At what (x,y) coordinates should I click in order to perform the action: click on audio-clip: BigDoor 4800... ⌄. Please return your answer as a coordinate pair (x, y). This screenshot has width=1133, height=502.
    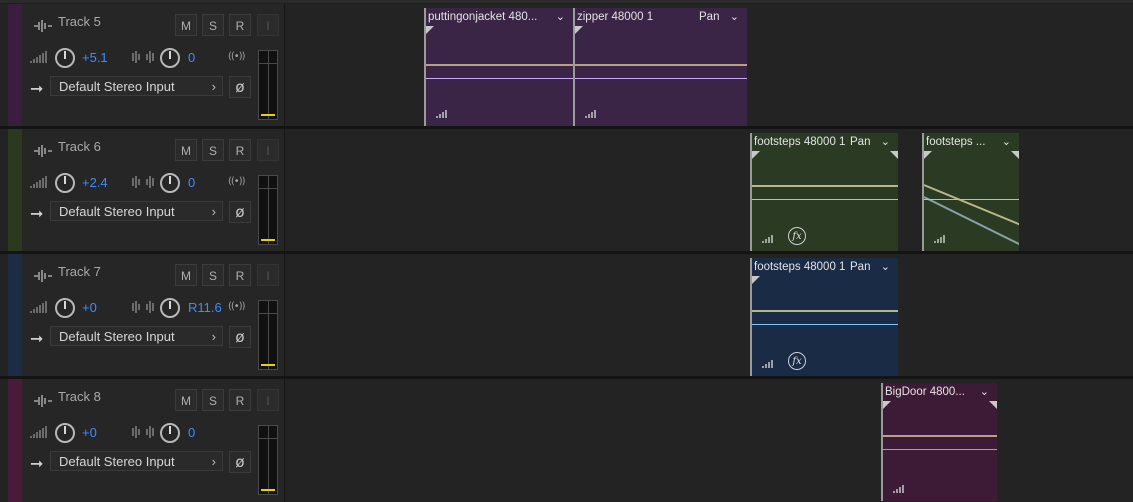
    Looking at the image, I should click on (939, 442).